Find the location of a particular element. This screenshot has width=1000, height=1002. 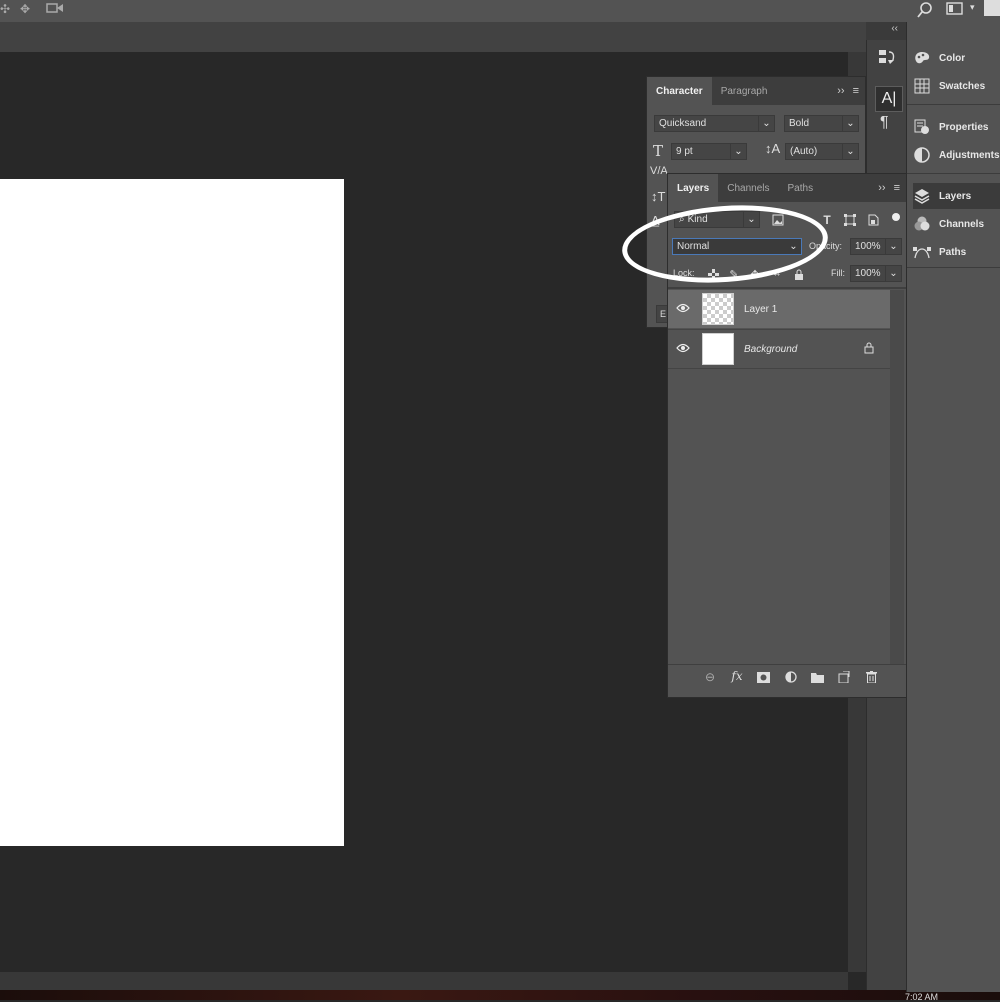

panel-color: Color is located at coordinates (956, 58).